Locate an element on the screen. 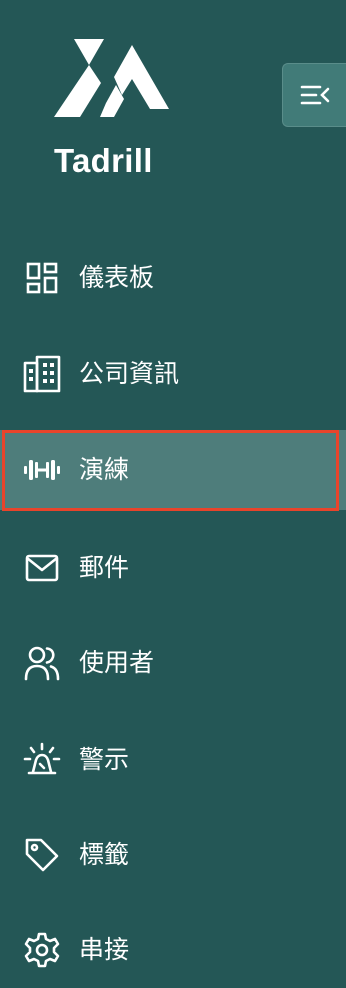 The image size is (346, 988). tadrill-logo-mark-icon is located at coordinates (111, 78).